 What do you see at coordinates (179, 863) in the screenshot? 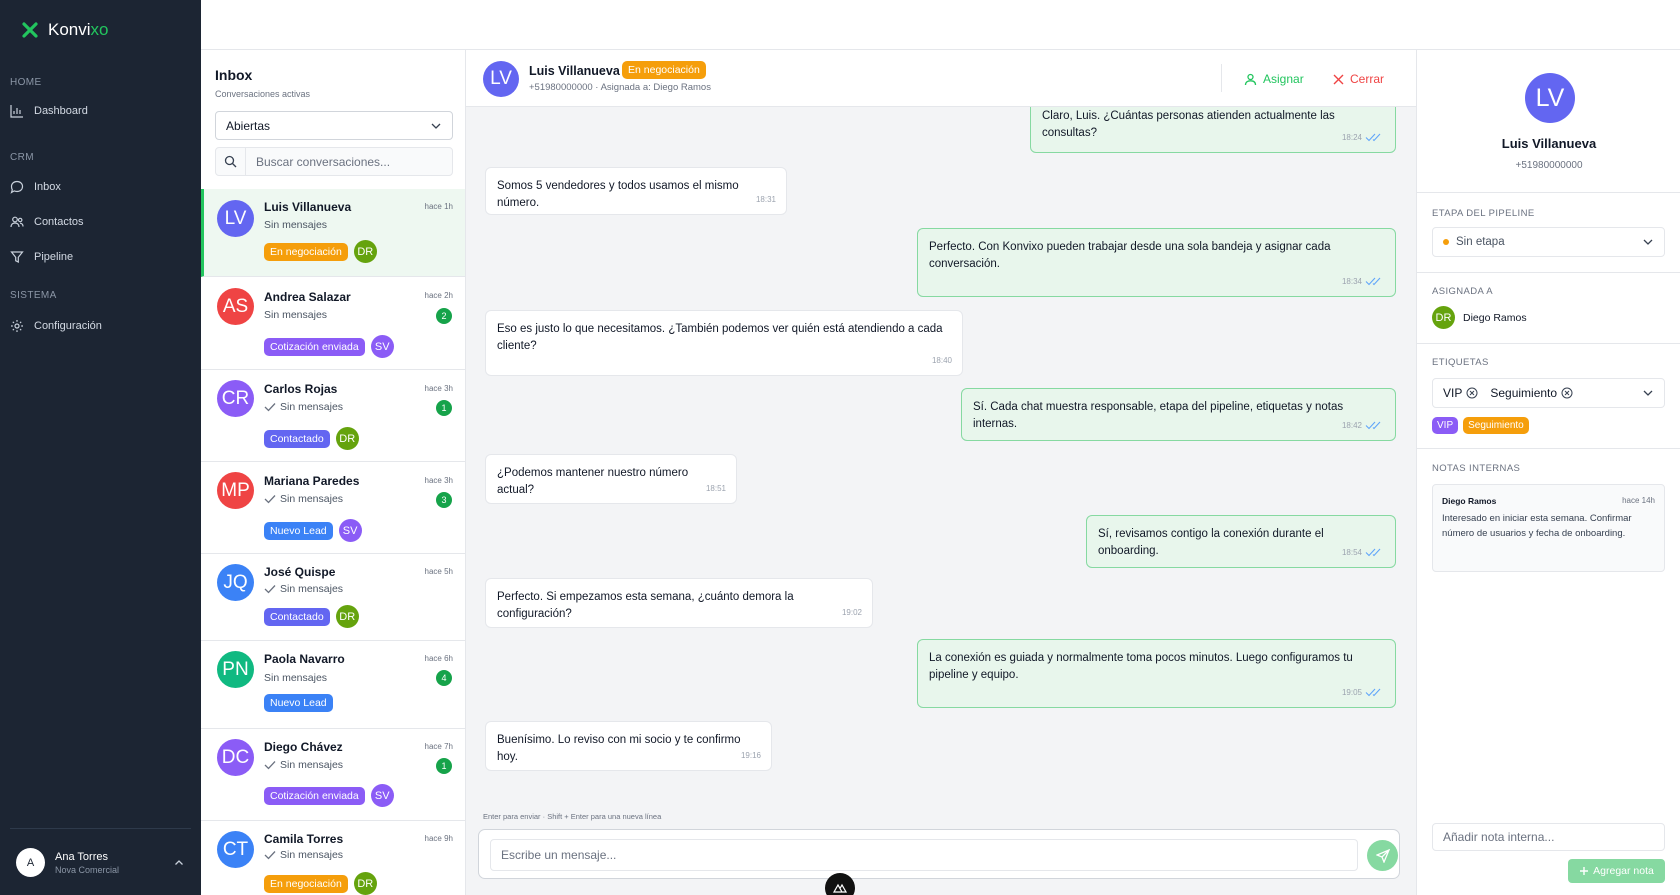
I see `chevron-up-icon` at bounding box center [179, 863].